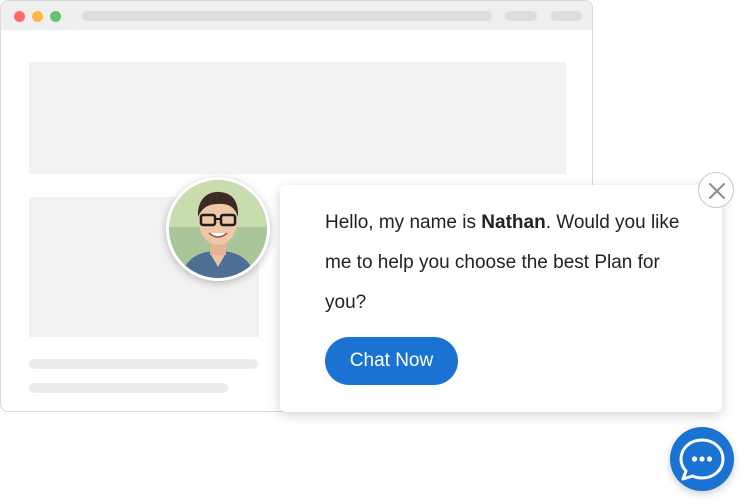 The width and height of the screenshot is (744, 504). Describe the element at coordinates (391, 361) in the screenshot. I see `chat-now-button: Chat Now` at that location.